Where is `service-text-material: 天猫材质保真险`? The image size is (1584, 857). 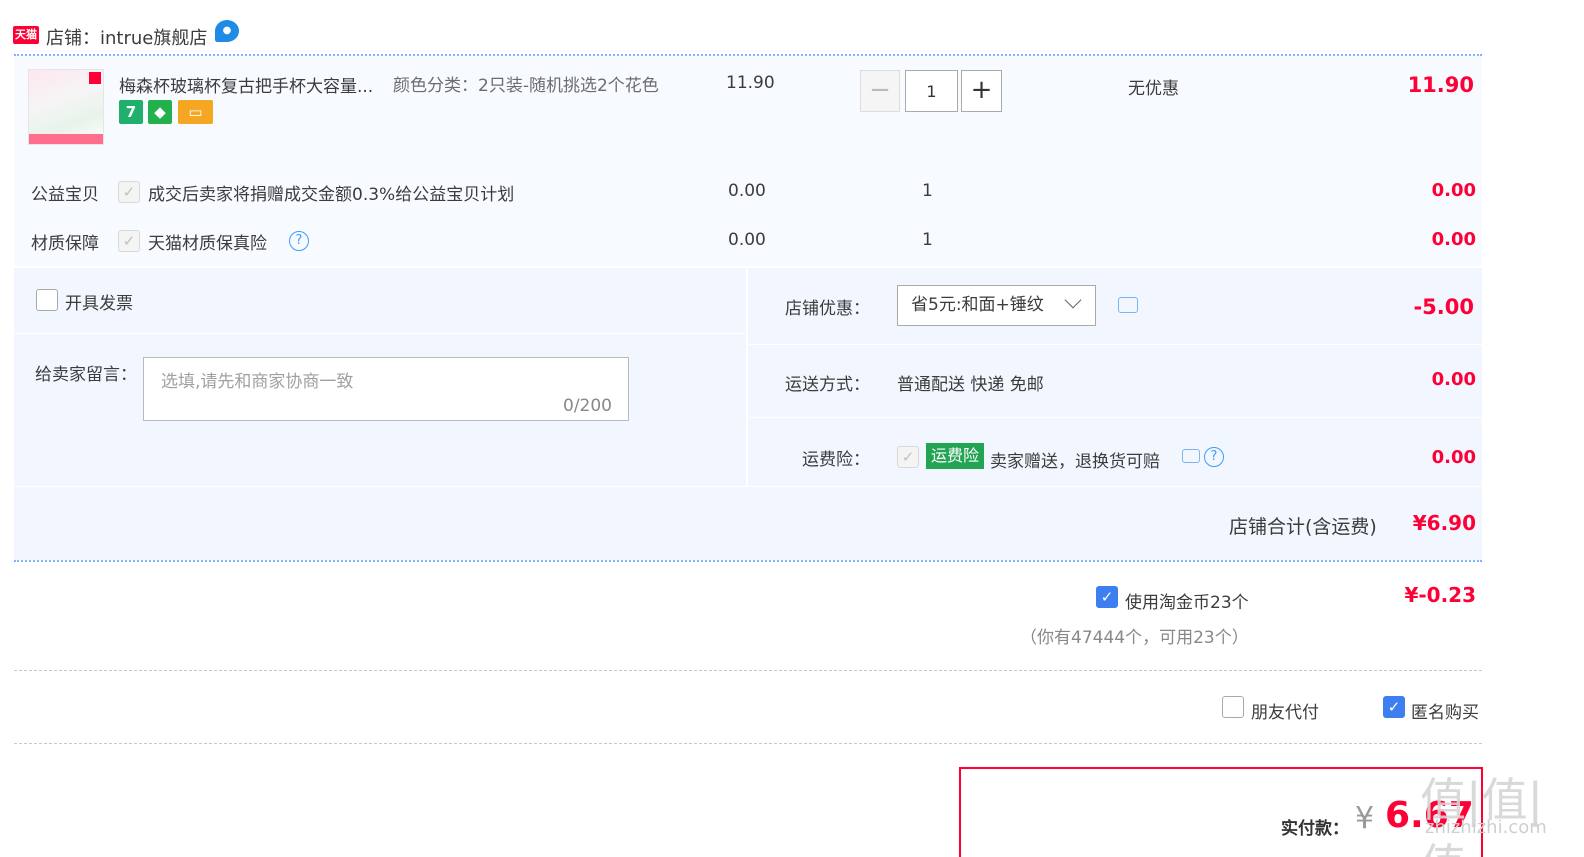
service-text-material: 天猫材质保真险 is located at coordinates (207, 244).